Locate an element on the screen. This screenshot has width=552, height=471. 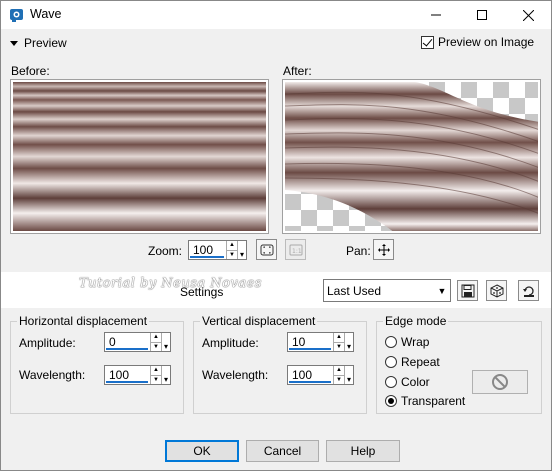
minimize-button is located at coordinates (436, 15).